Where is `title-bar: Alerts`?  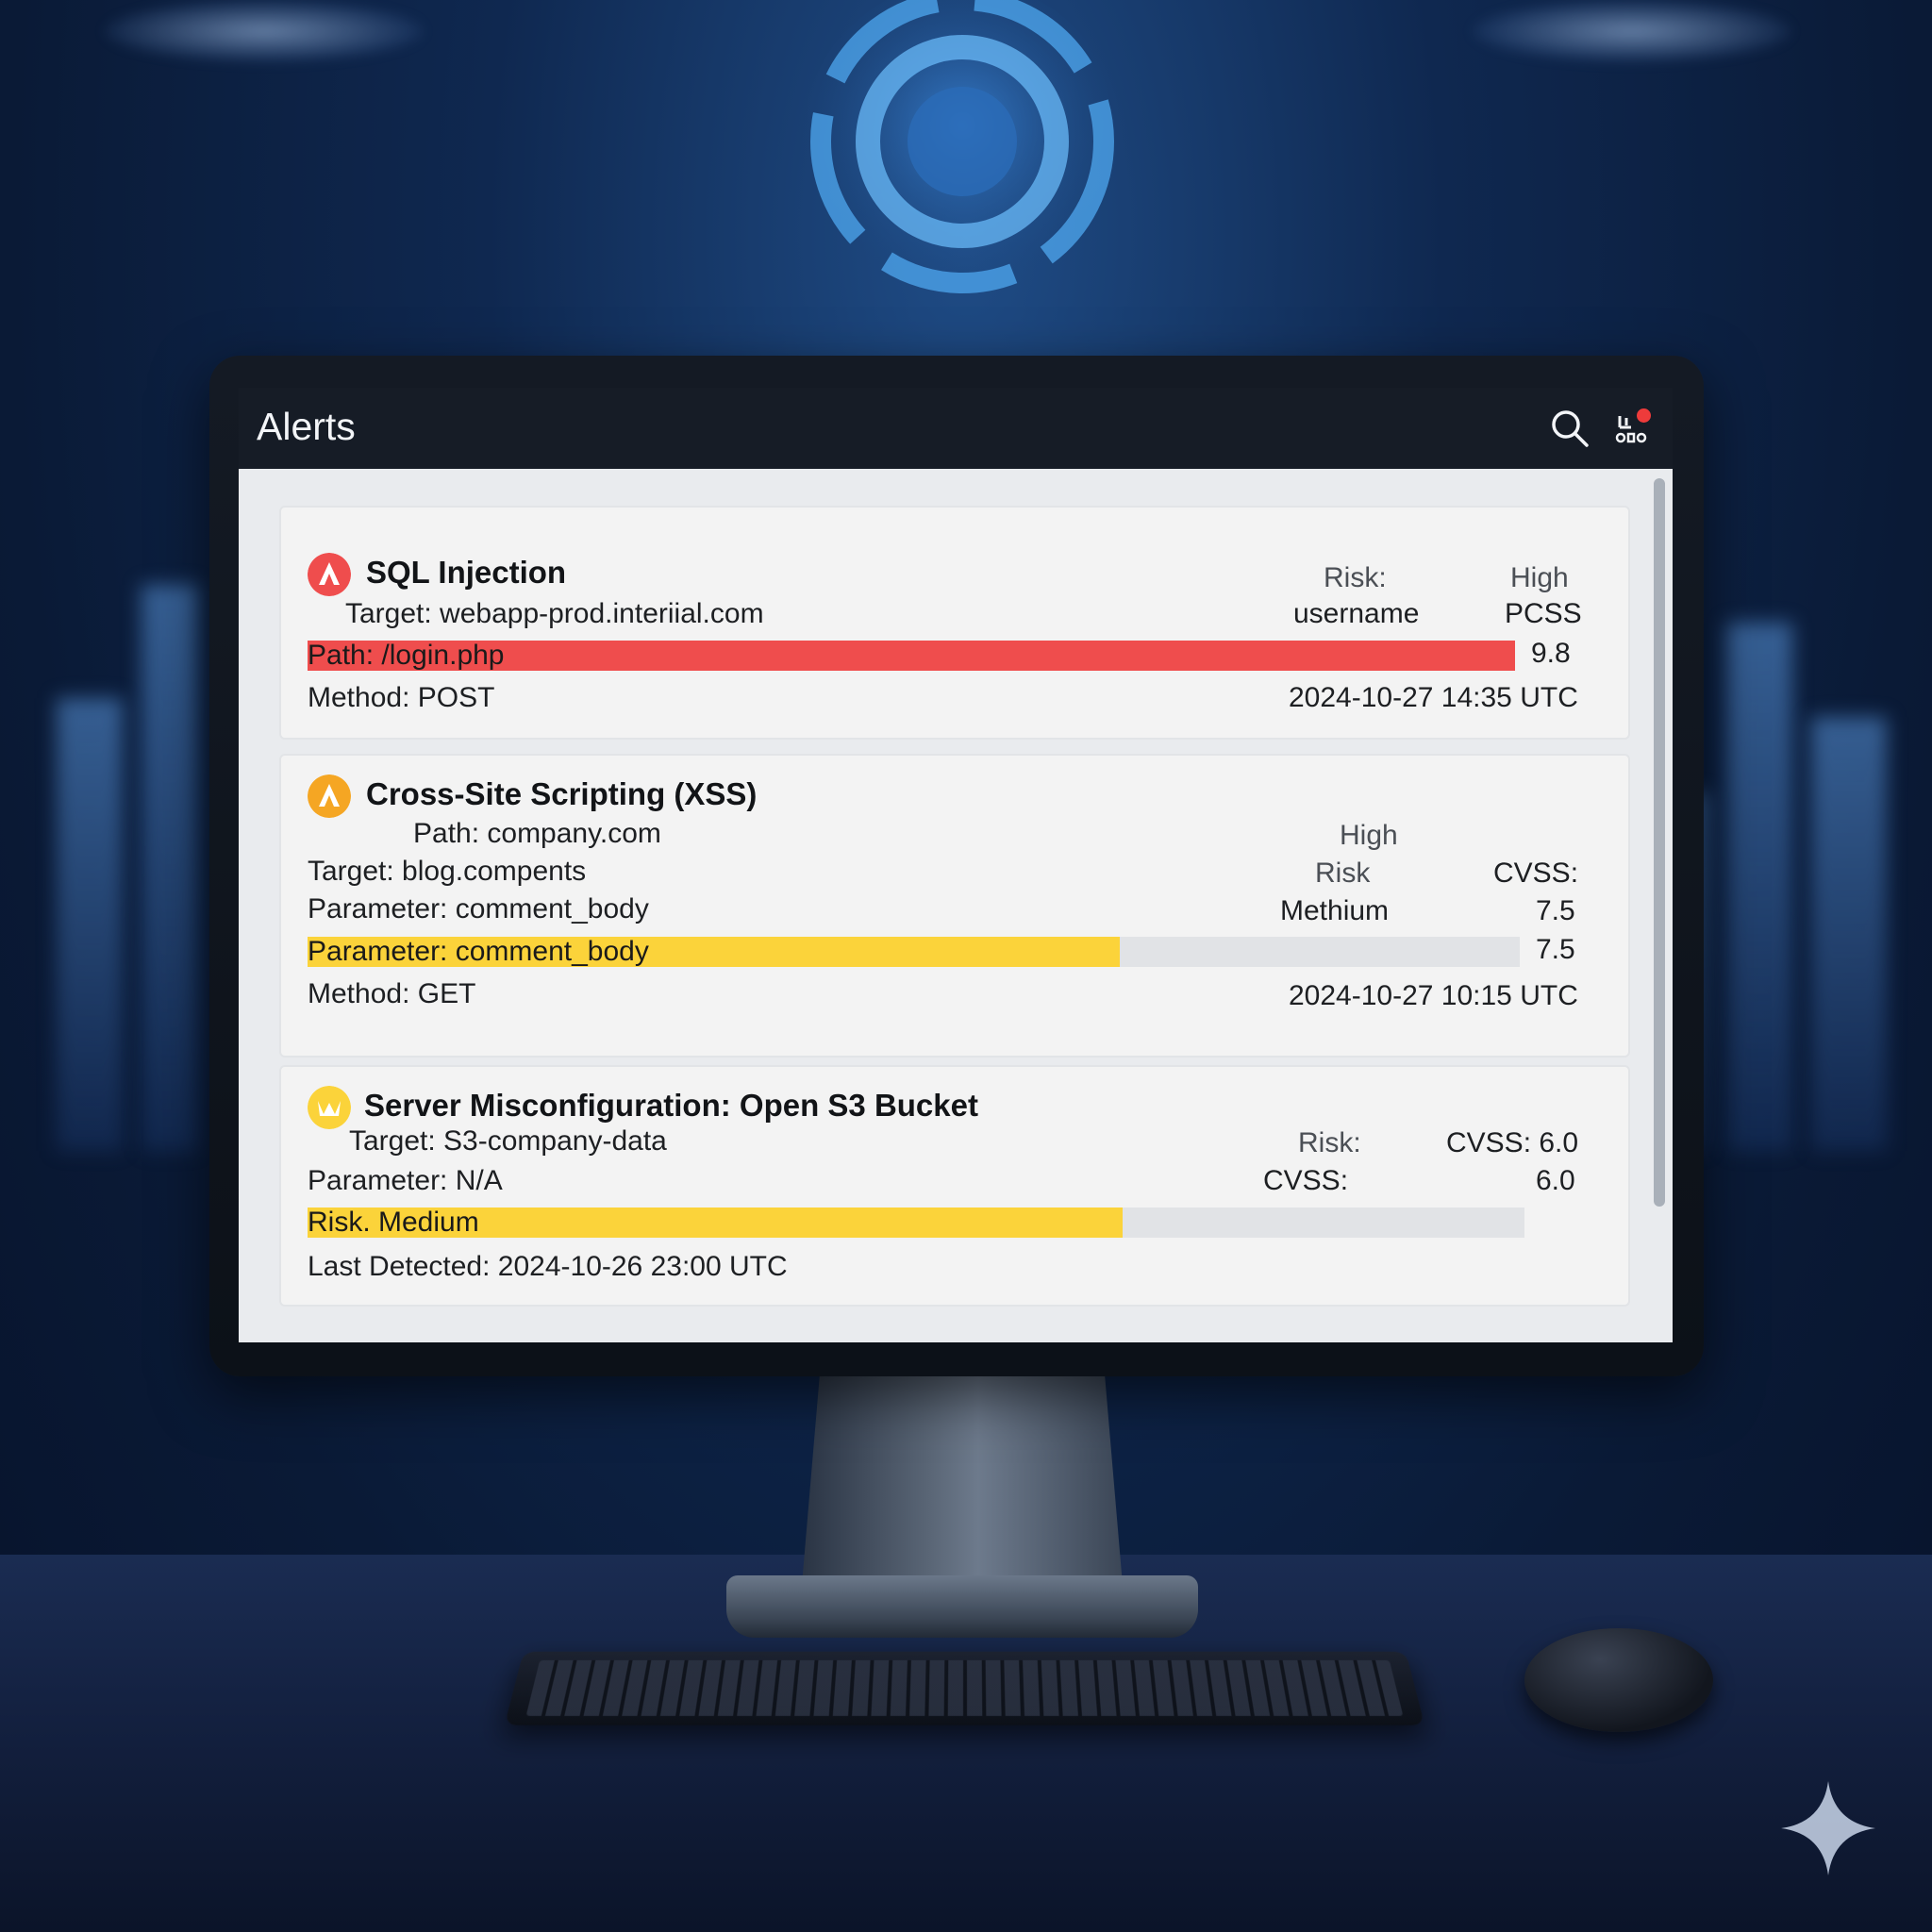 title-bar: Alerts is located at coordinates (956, 429).